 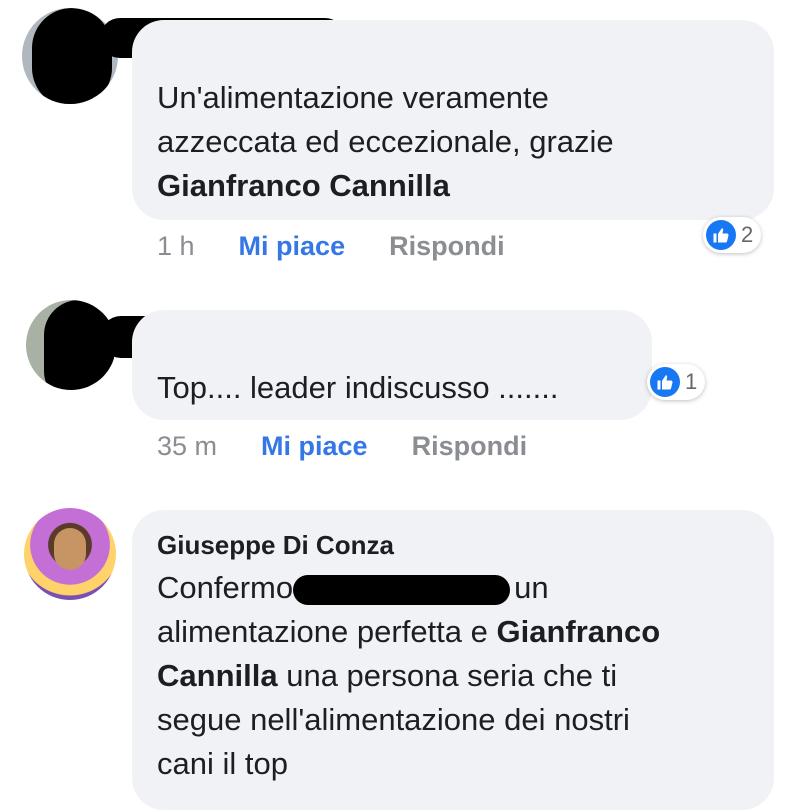 I want to click on timestamp: 1 h, so click(x=176, y=246).